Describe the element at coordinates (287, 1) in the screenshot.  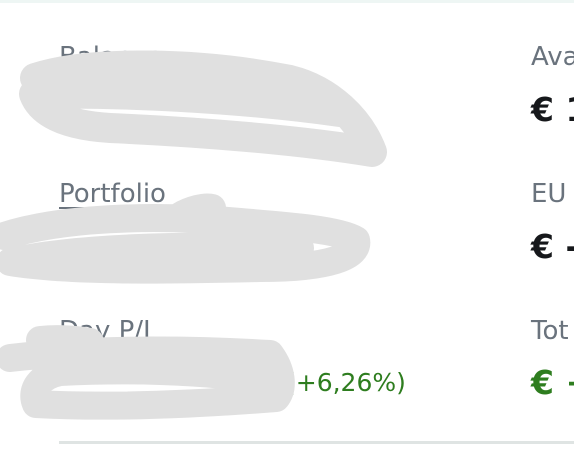
I see `top-divider` at that location.